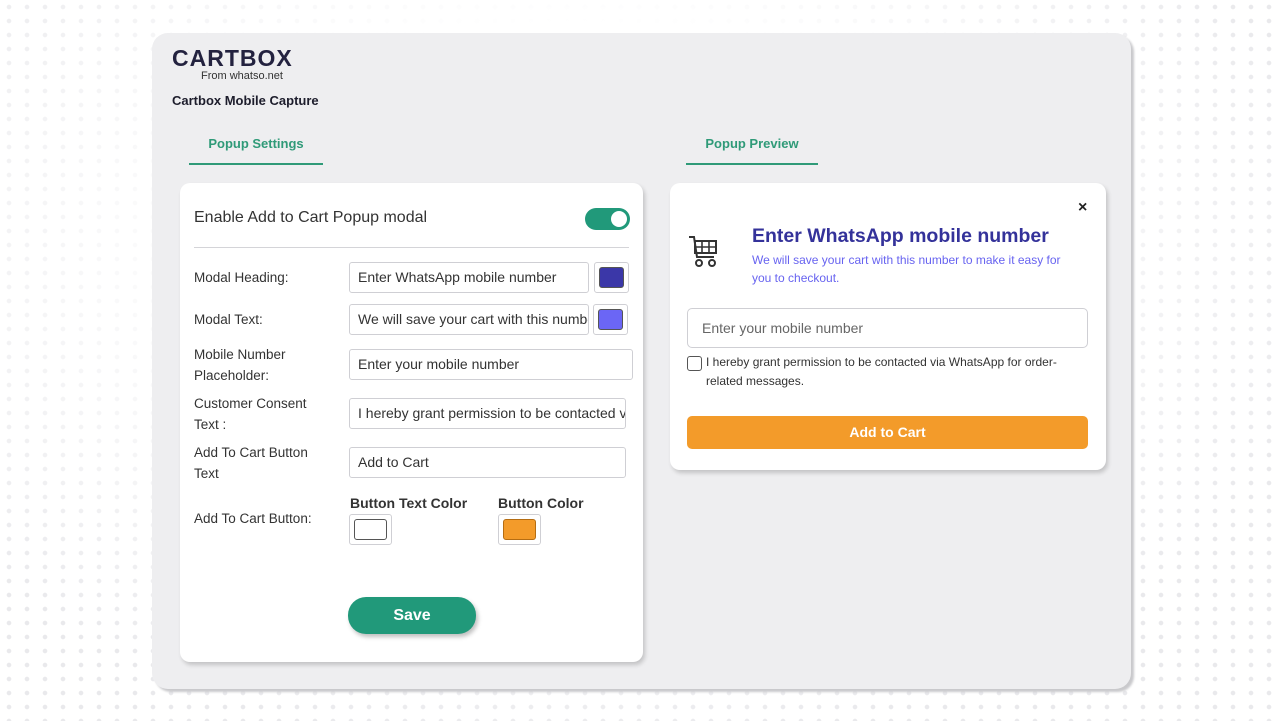 The image size is (1280, 721). I want to click on button-color-swatch, so click(519, 529).